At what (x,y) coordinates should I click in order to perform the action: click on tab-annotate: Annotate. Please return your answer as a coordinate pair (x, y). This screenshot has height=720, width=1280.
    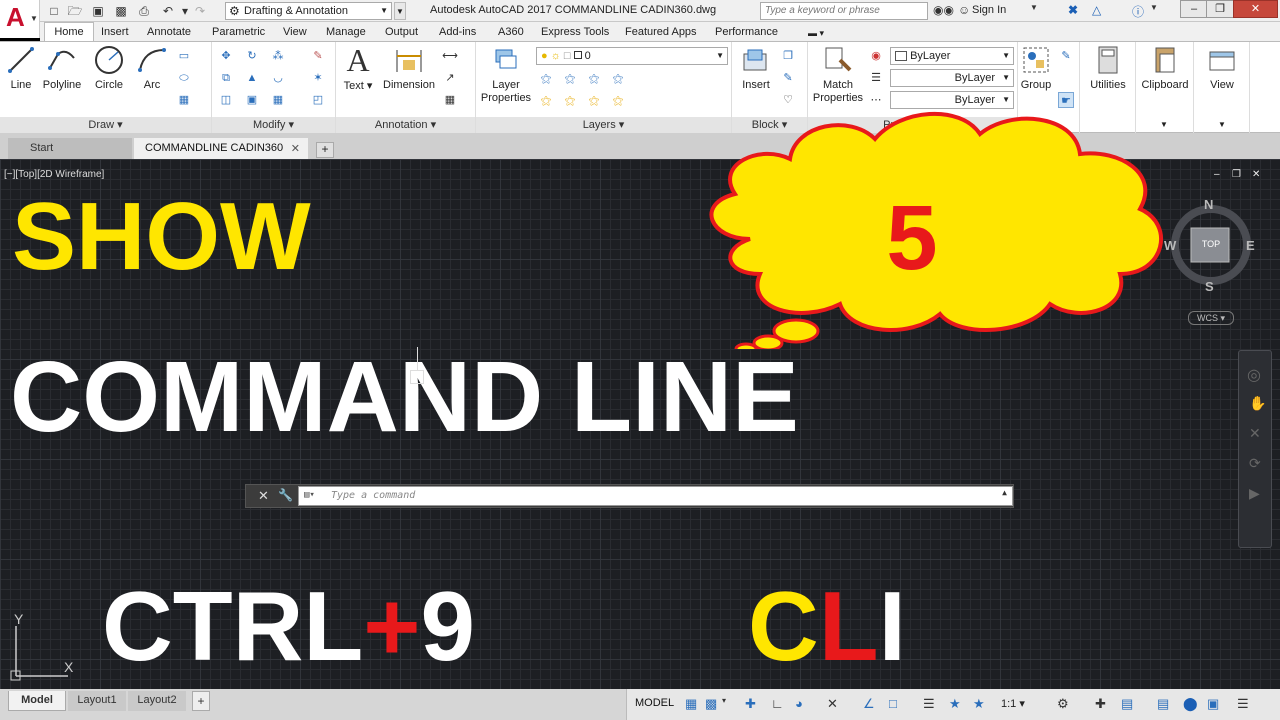
    Looking at the image, I should click on (169, 32).